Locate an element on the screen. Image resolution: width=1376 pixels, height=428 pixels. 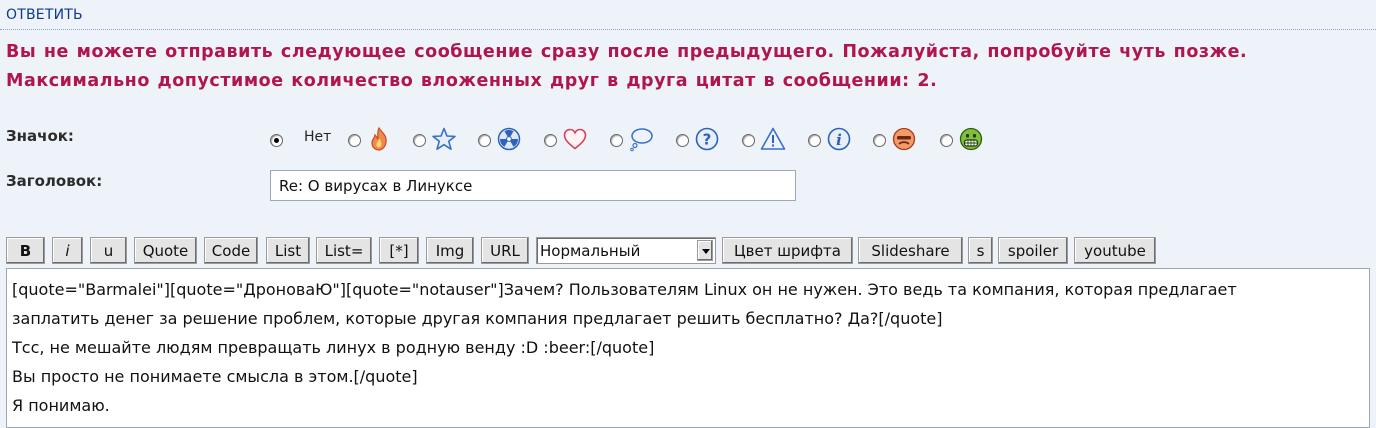
icon-radio-question is located at coordinates (682, 140).